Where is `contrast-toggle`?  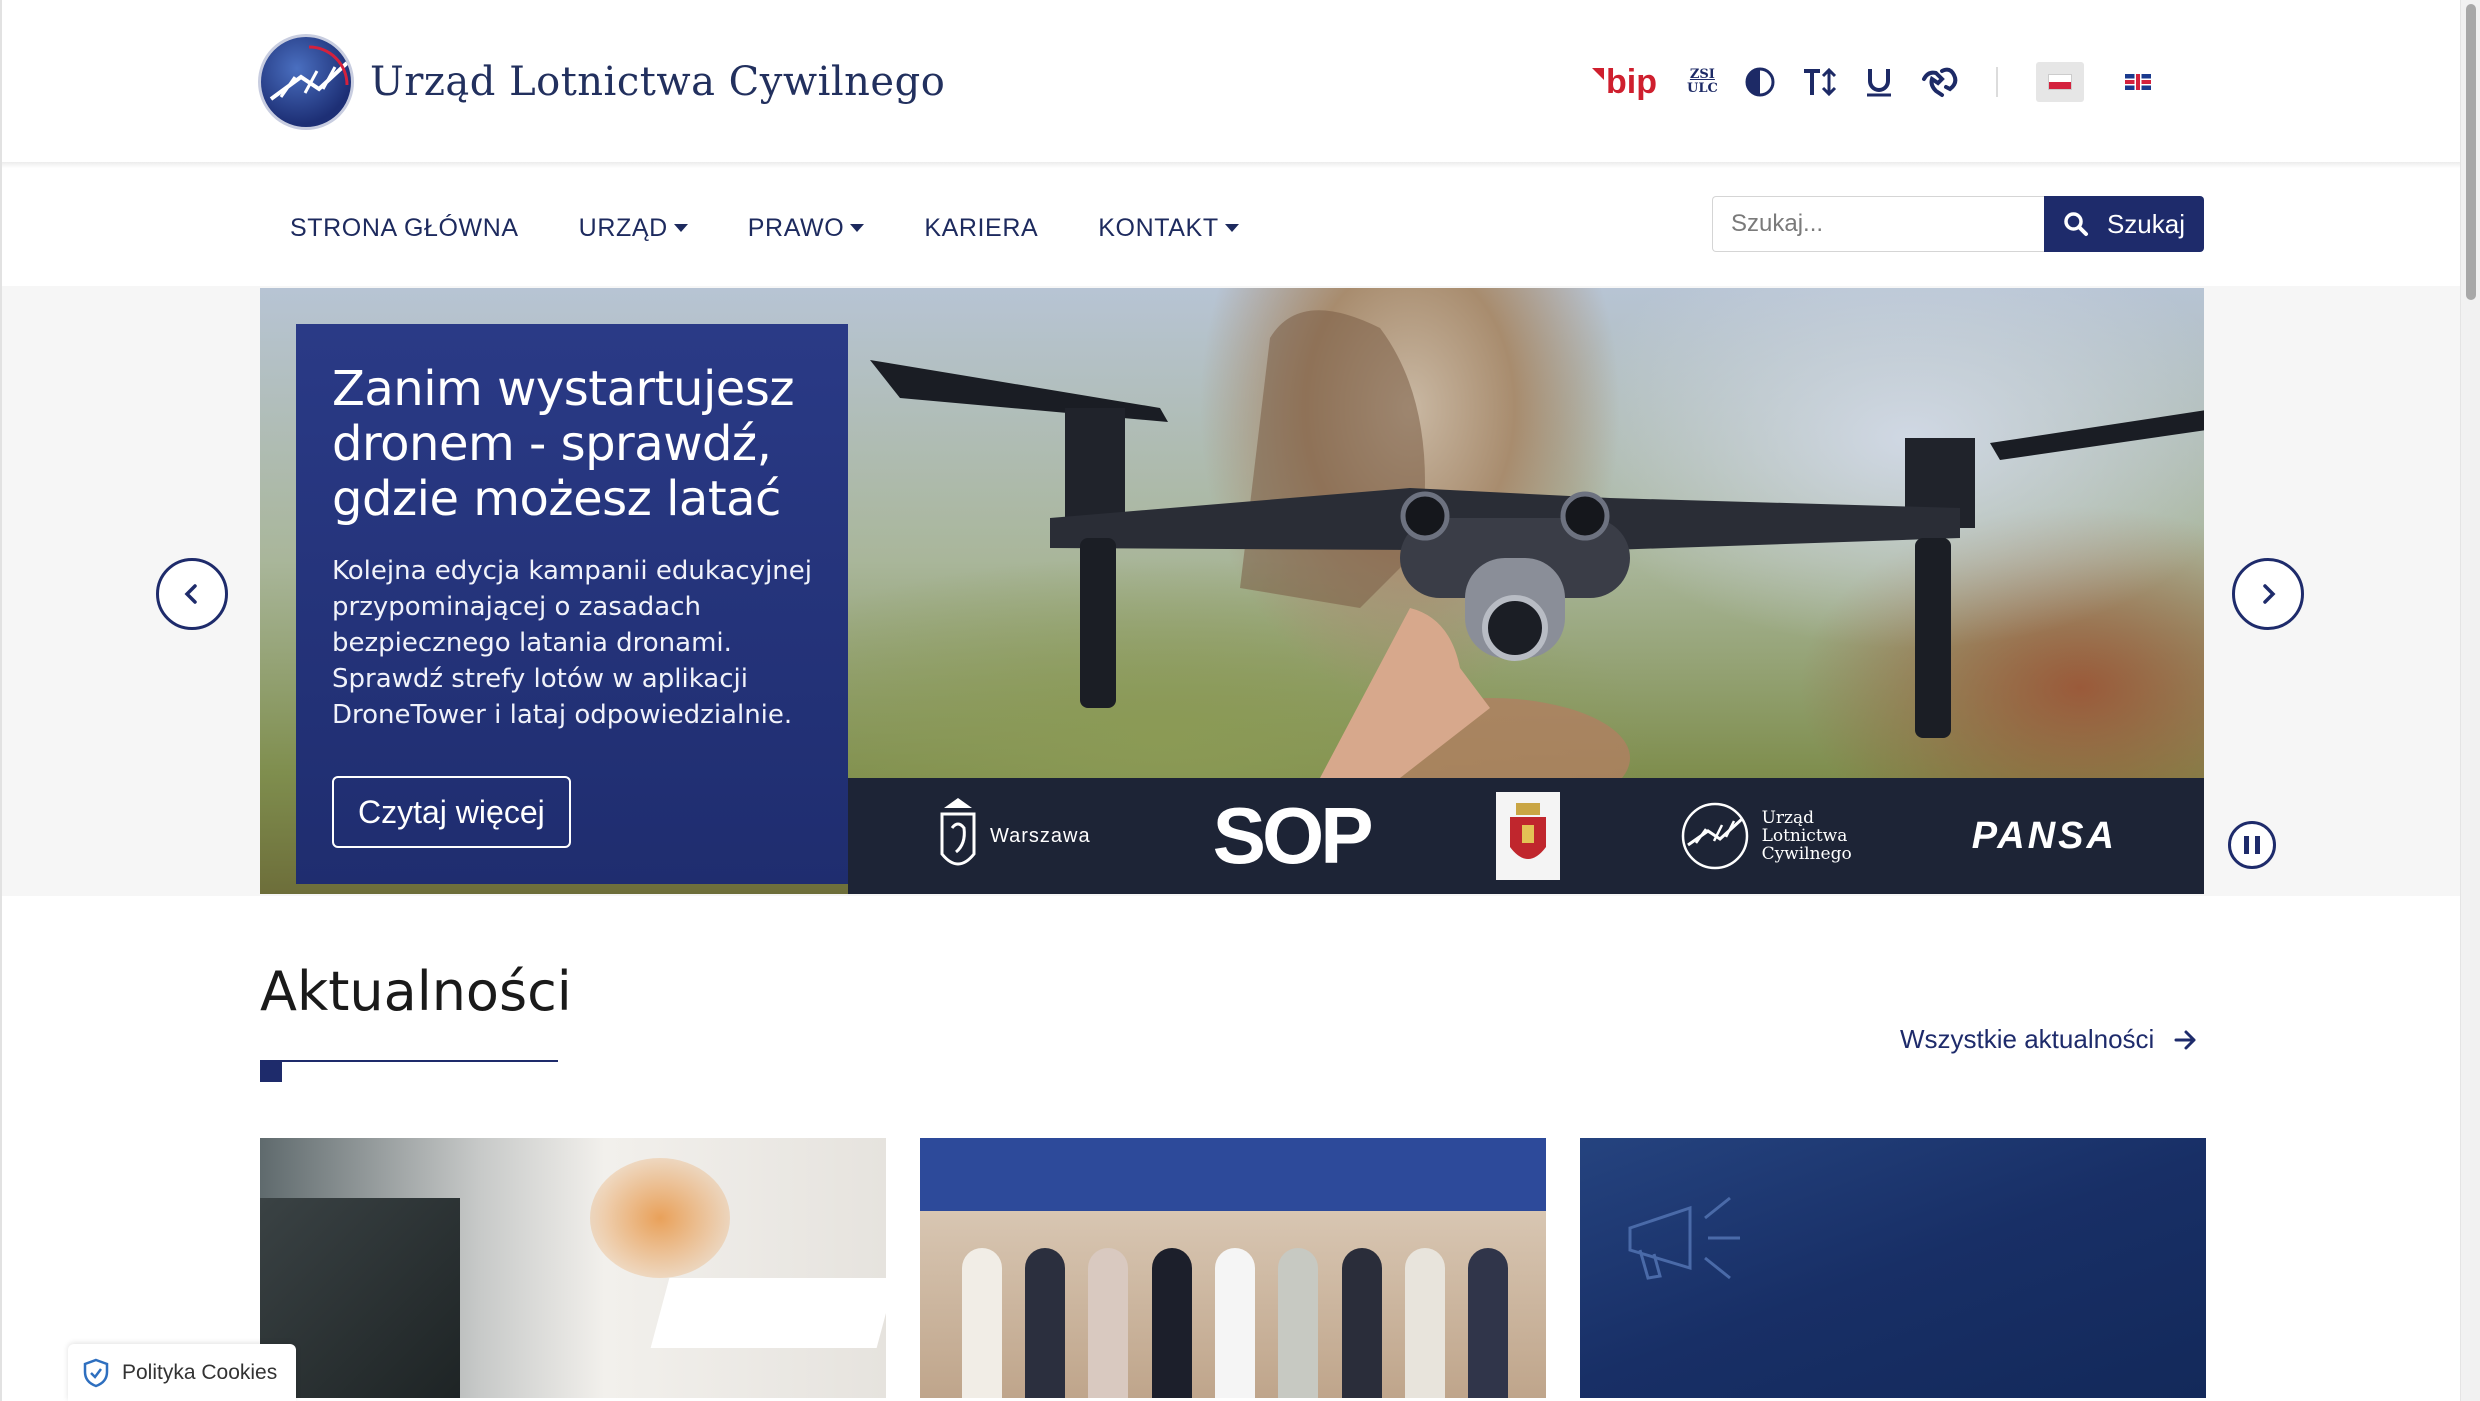 contrast-toggle is located at coordinates (1760, 82).